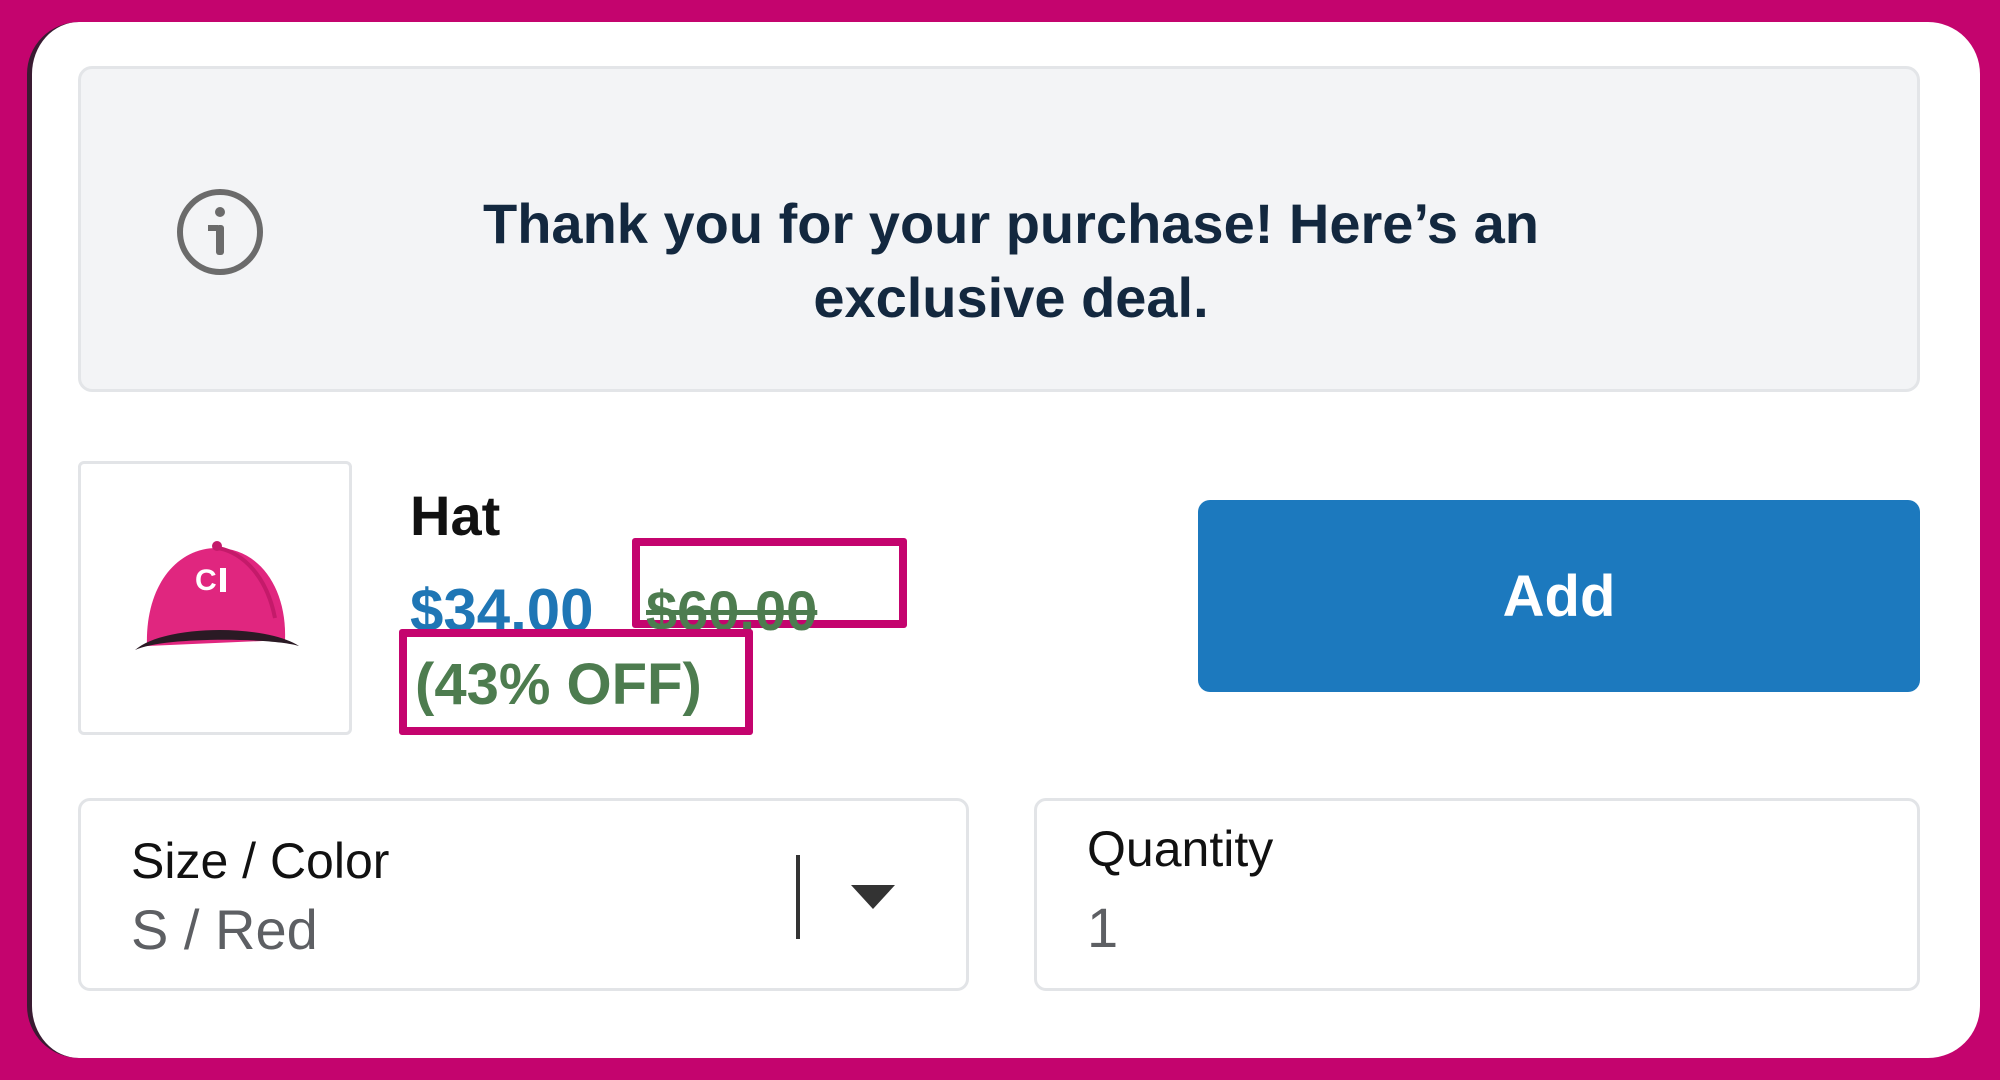 The image size is (2000, 1080). I want to click on select-divider, so click(798, 897).